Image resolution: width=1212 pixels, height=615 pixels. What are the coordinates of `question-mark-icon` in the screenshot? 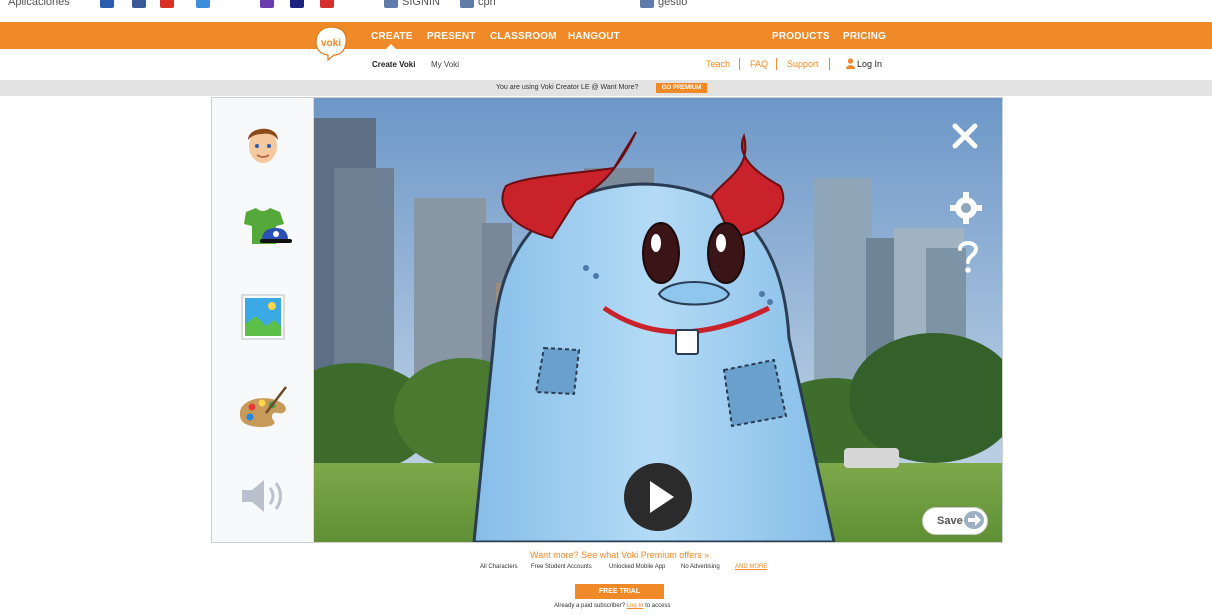 It's located at (968, 257).